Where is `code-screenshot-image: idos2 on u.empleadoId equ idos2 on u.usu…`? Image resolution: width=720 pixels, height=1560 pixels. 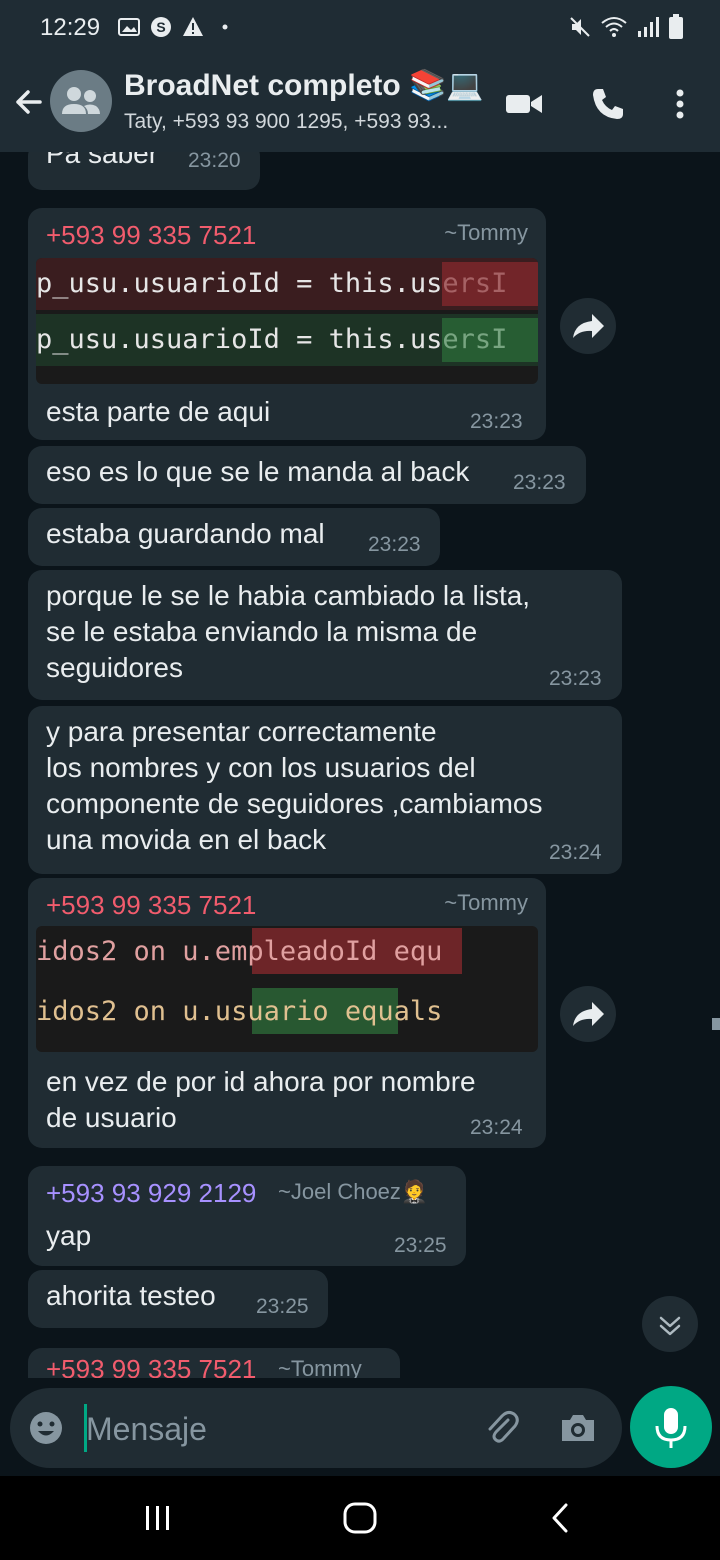
code-screenshot-image: idos2 on u.empleadoId equ idos2 on u.usu… is located at coordinates (287, 989).